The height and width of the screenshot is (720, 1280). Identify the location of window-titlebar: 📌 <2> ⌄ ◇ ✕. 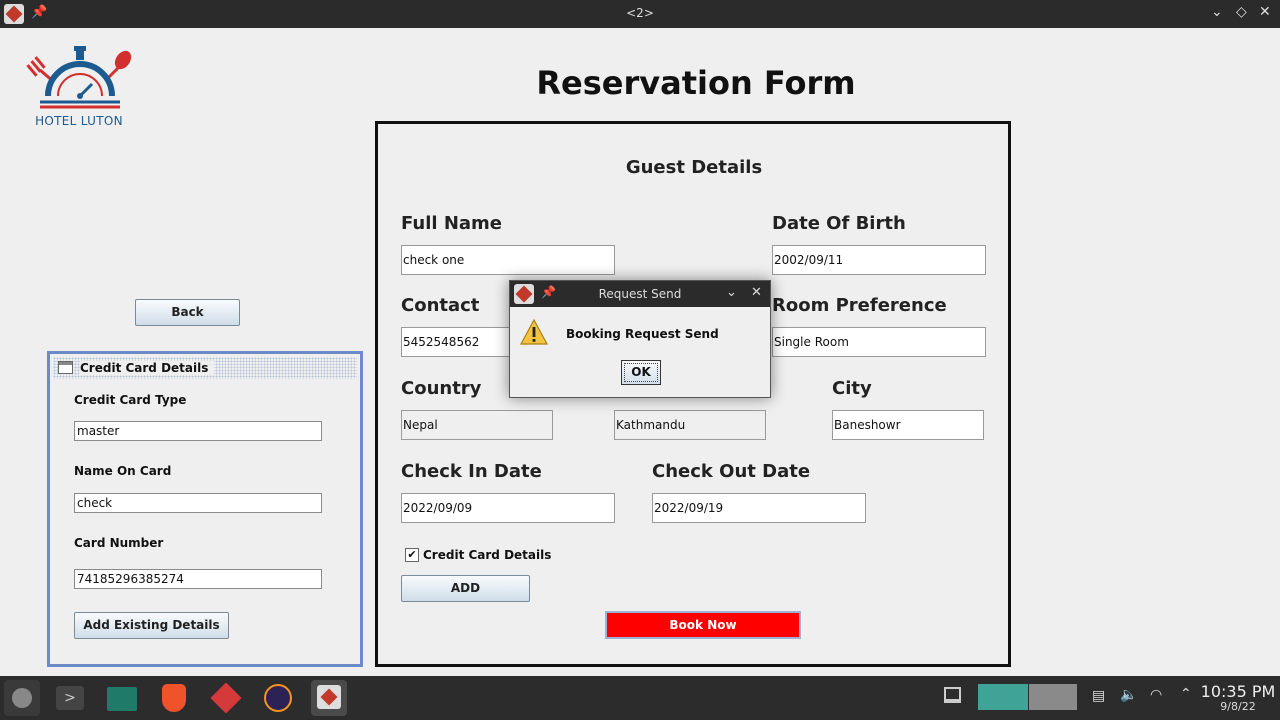
(640, 14).